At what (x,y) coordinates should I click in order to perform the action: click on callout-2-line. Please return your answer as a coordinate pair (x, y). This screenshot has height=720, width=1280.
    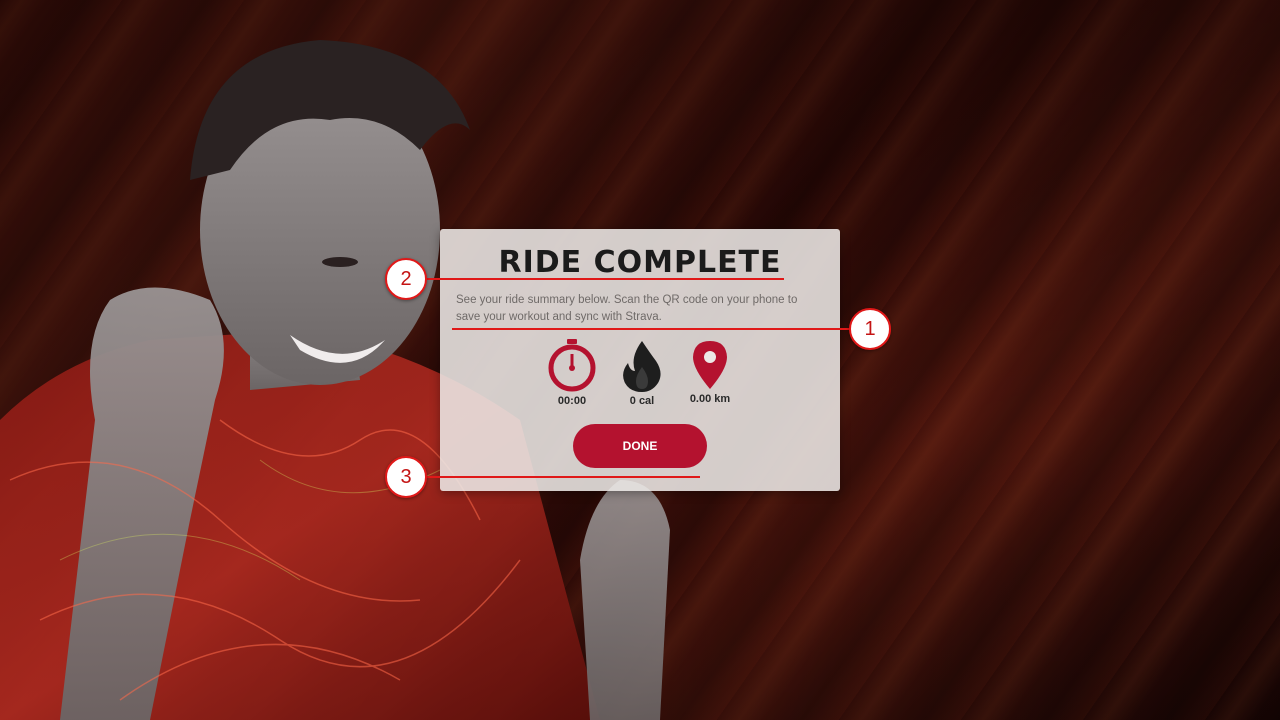
    Looking at the image, I should click on (605, 279).